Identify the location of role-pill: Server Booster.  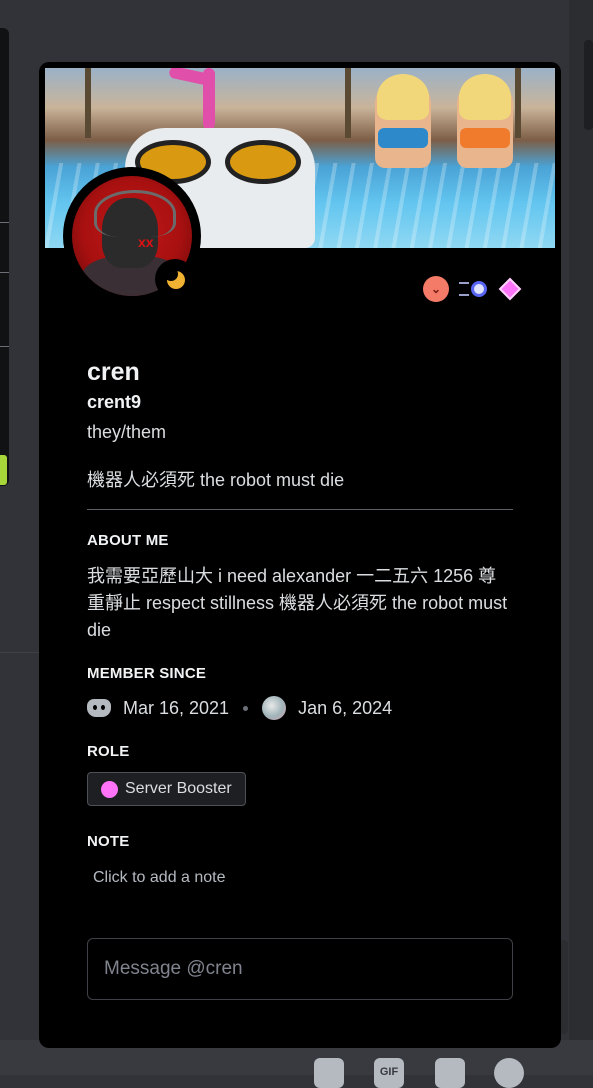
(166, 789).